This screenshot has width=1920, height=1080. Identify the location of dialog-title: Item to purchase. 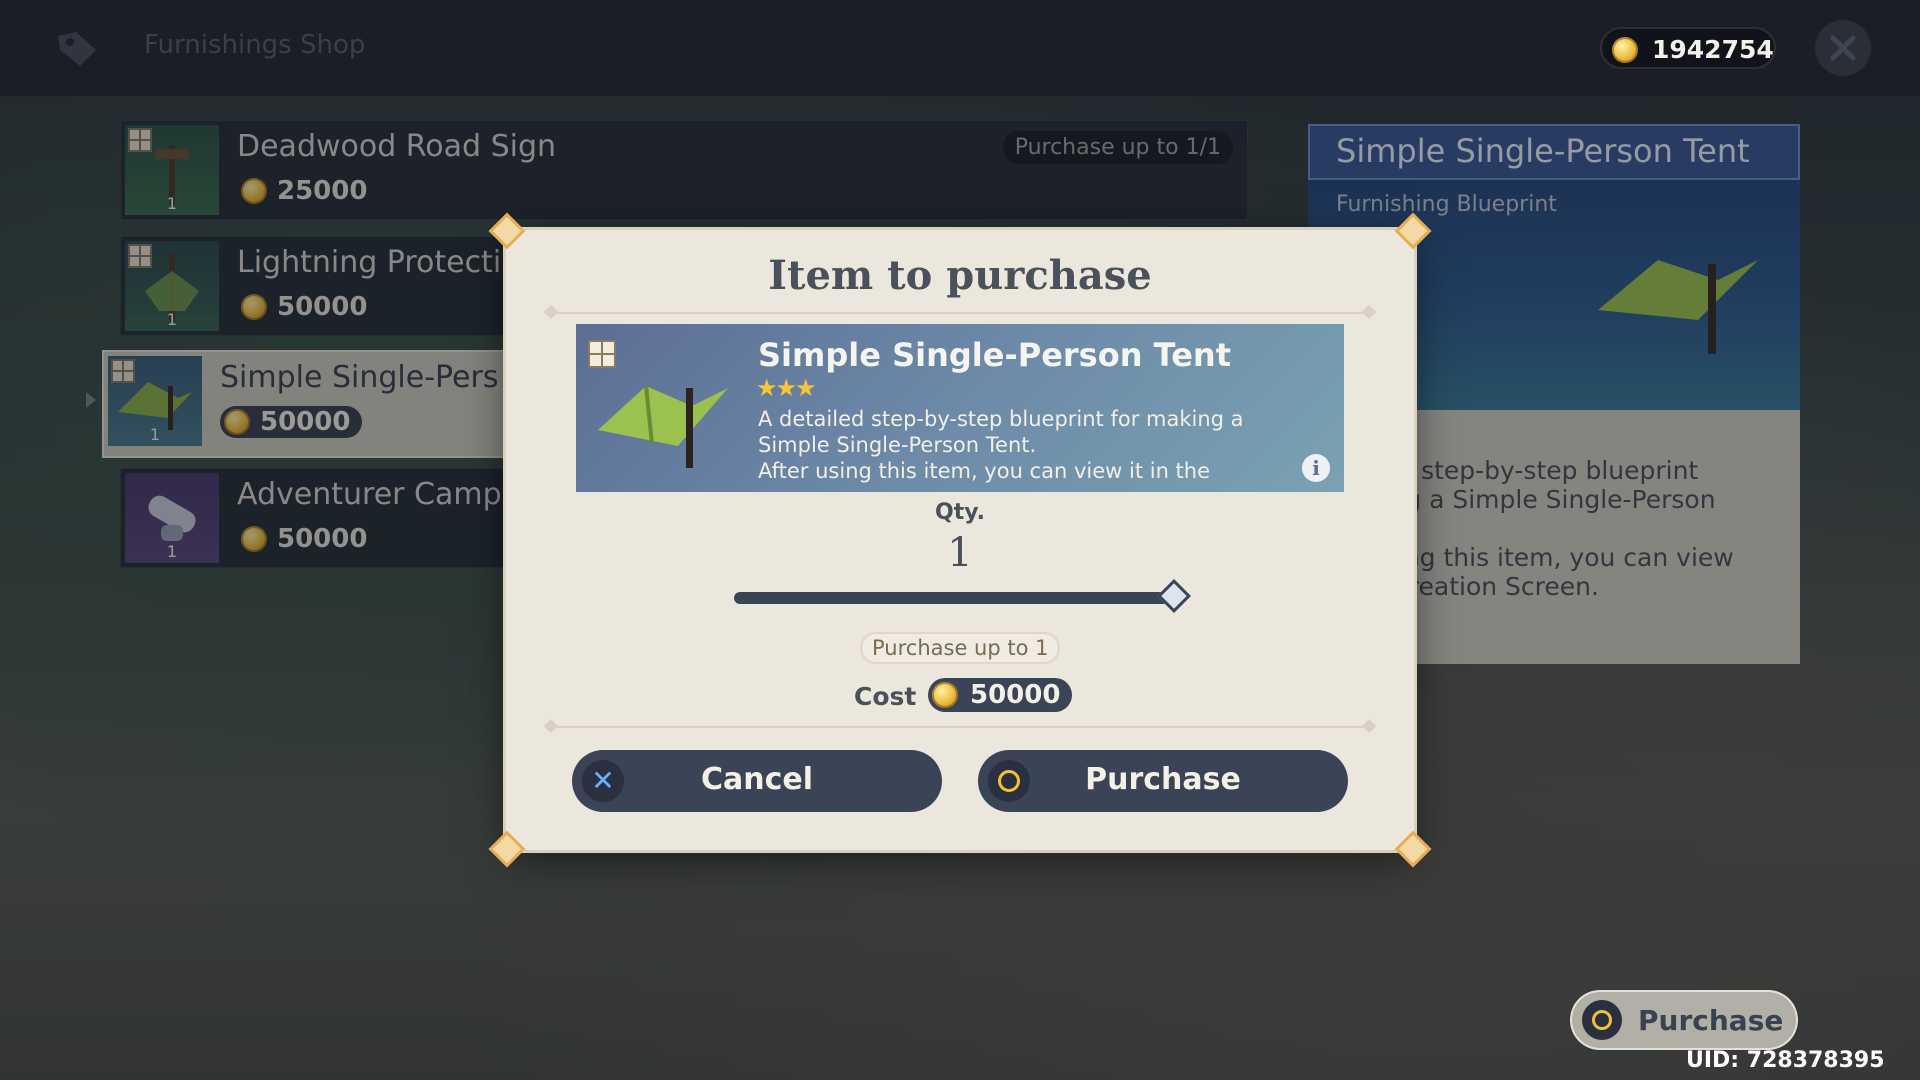
(960, 275).